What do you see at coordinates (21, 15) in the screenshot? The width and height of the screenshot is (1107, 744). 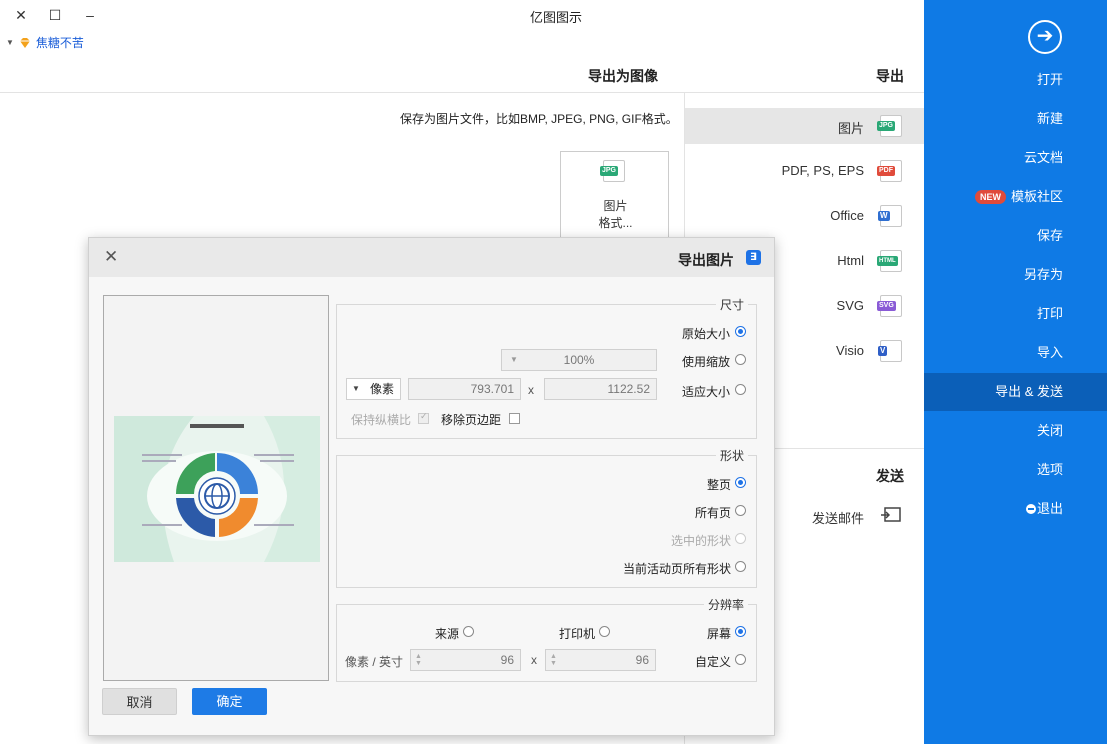 I see `close-window-button: ✕` at bounding box center [21, 15].